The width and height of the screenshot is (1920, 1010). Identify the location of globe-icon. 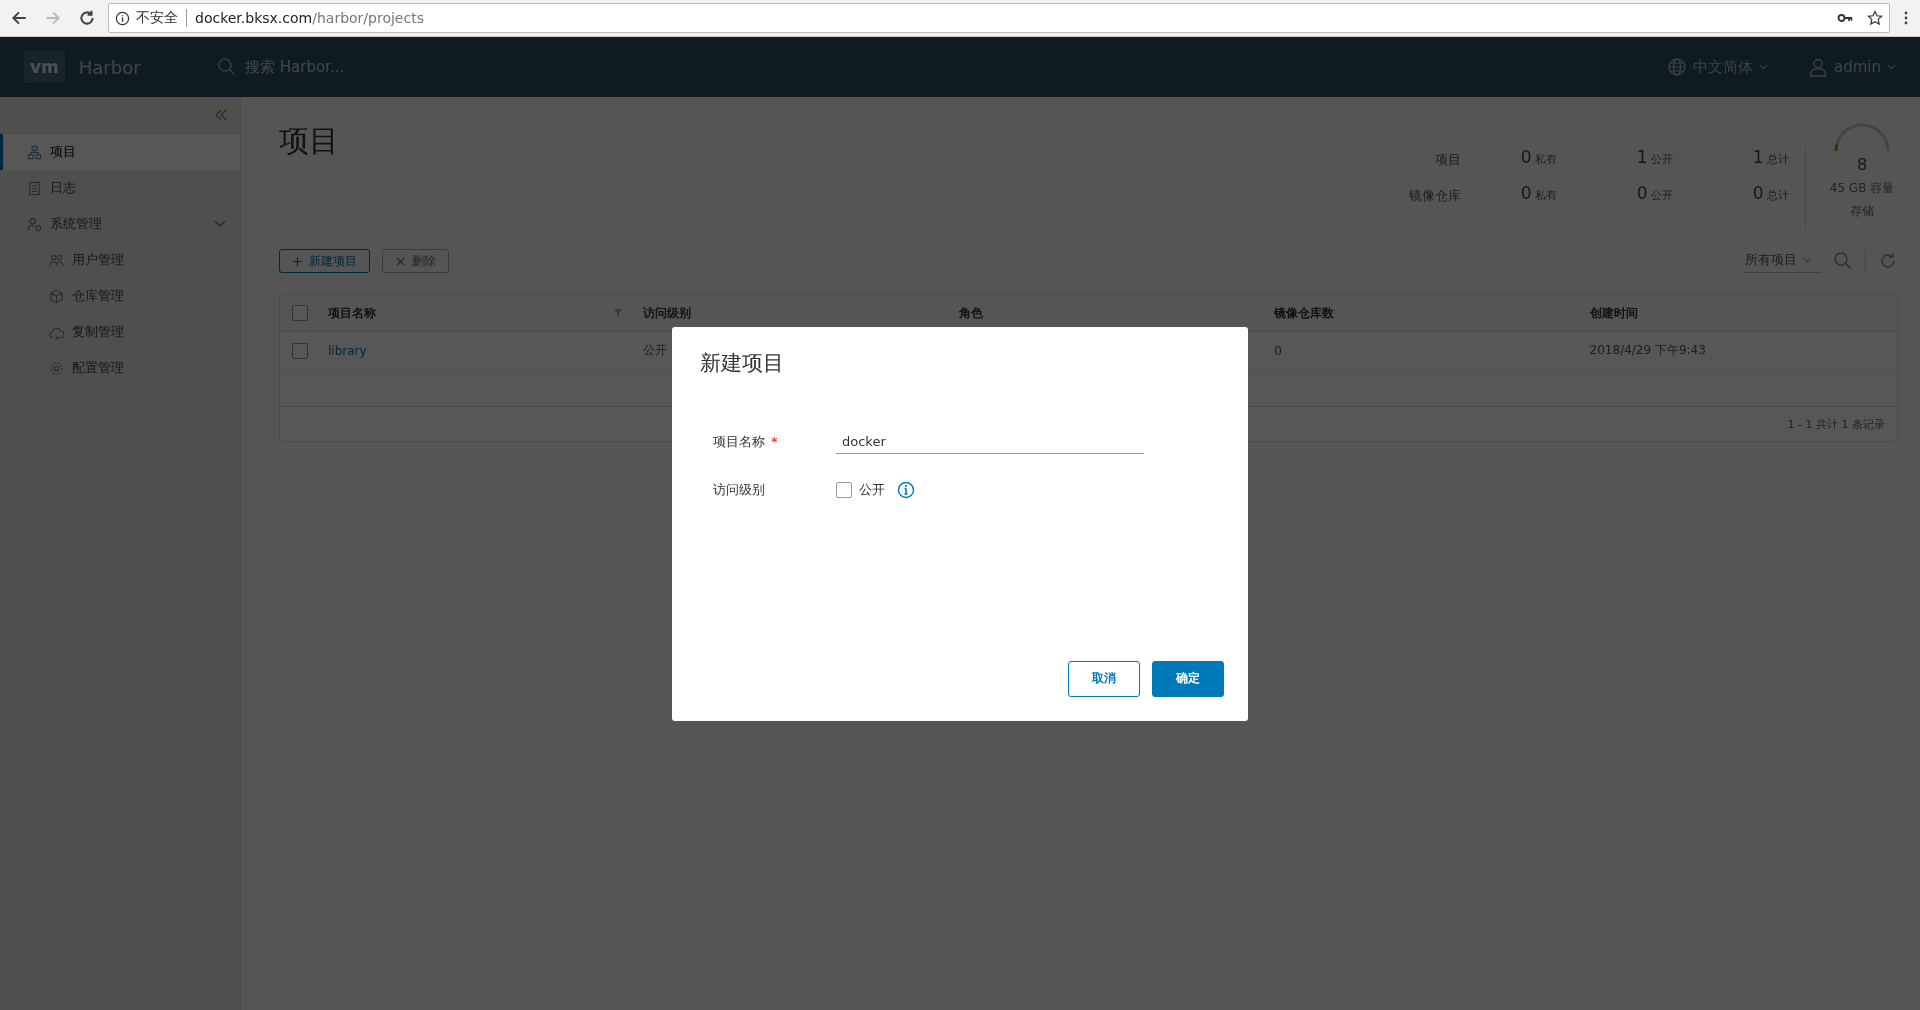
(1677, 67).